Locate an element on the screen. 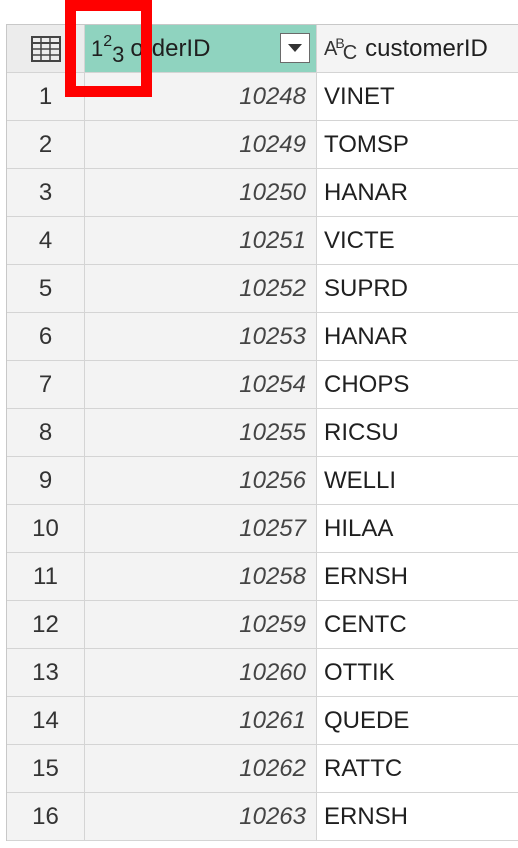 The height and width of the screenshot is (848, 518). table-row: 13 10260 OTTIK is located at coordinates (262, 673).